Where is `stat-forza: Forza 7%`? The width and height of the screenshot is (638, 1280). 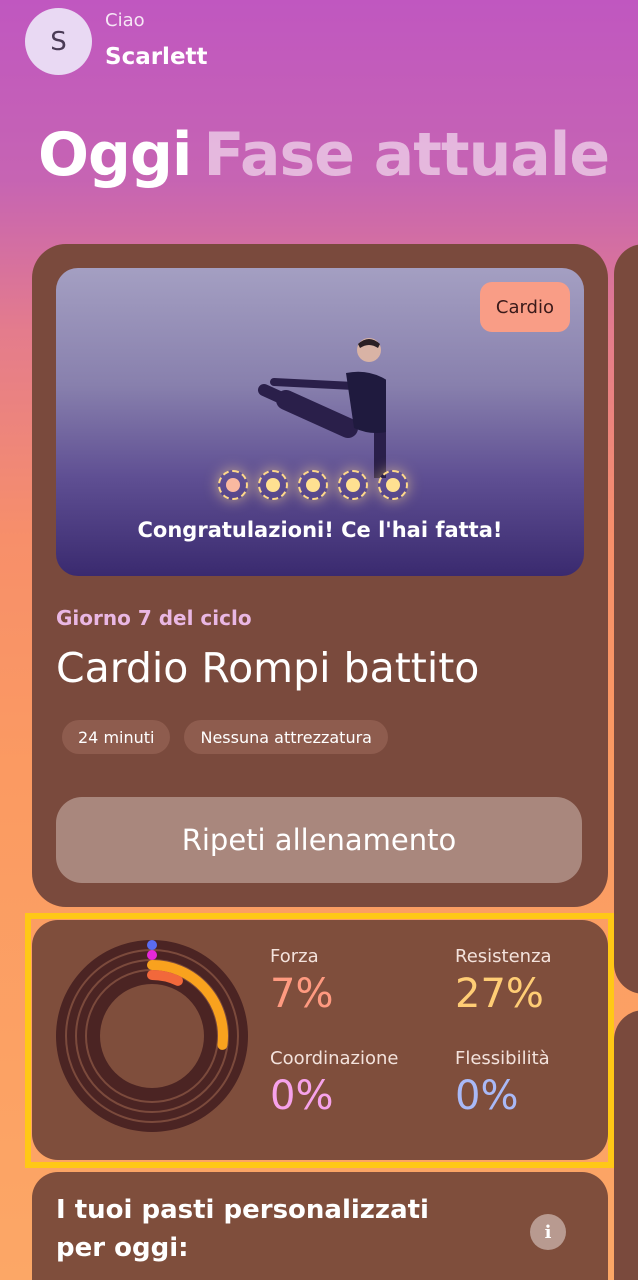 stat-forza: Forza 7% is located at coordinates (301, 981).